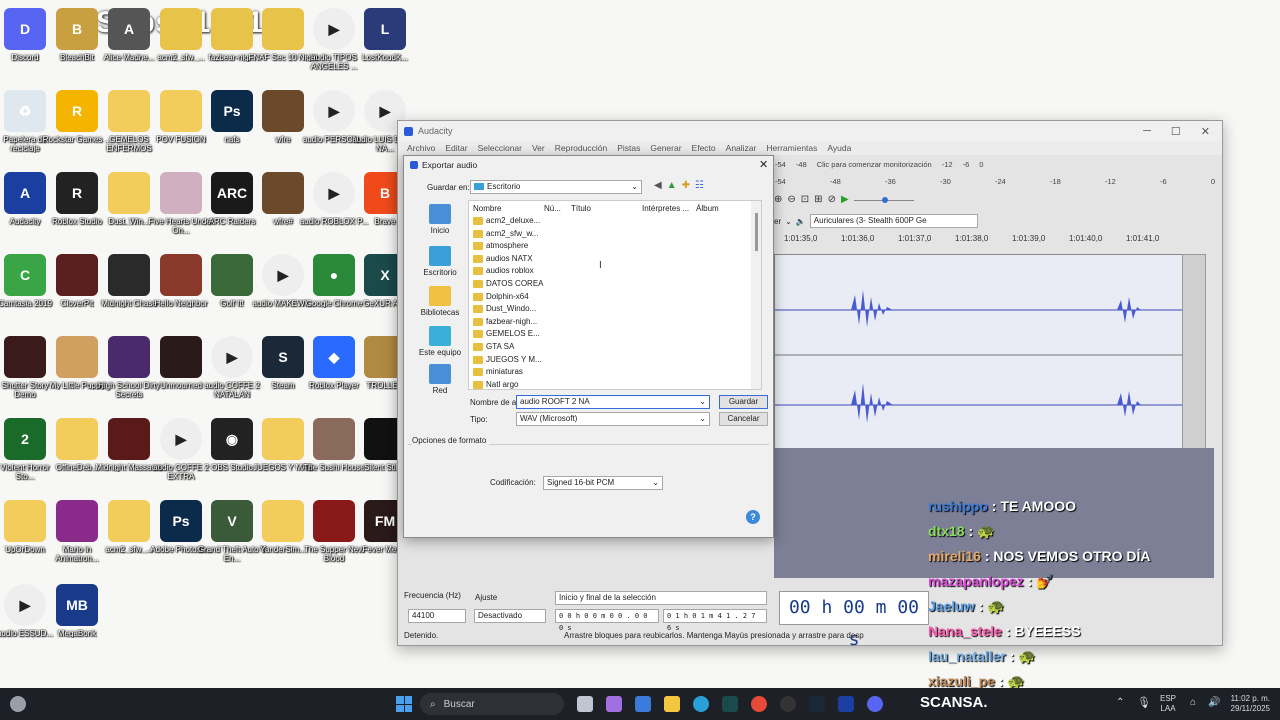 This screenshot has height=720, width=1280. Describe the element at coordinates (832, 199) in the screenshot. I see `zoom-toggle-icon: ⊘` at that location.